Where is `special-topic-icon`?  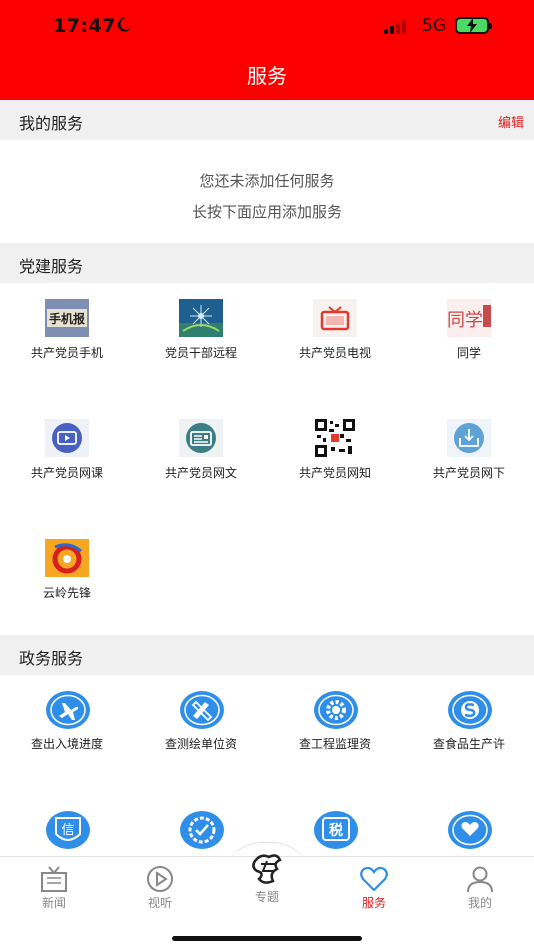
special-topic-icon is located at coordinates (267, 869).